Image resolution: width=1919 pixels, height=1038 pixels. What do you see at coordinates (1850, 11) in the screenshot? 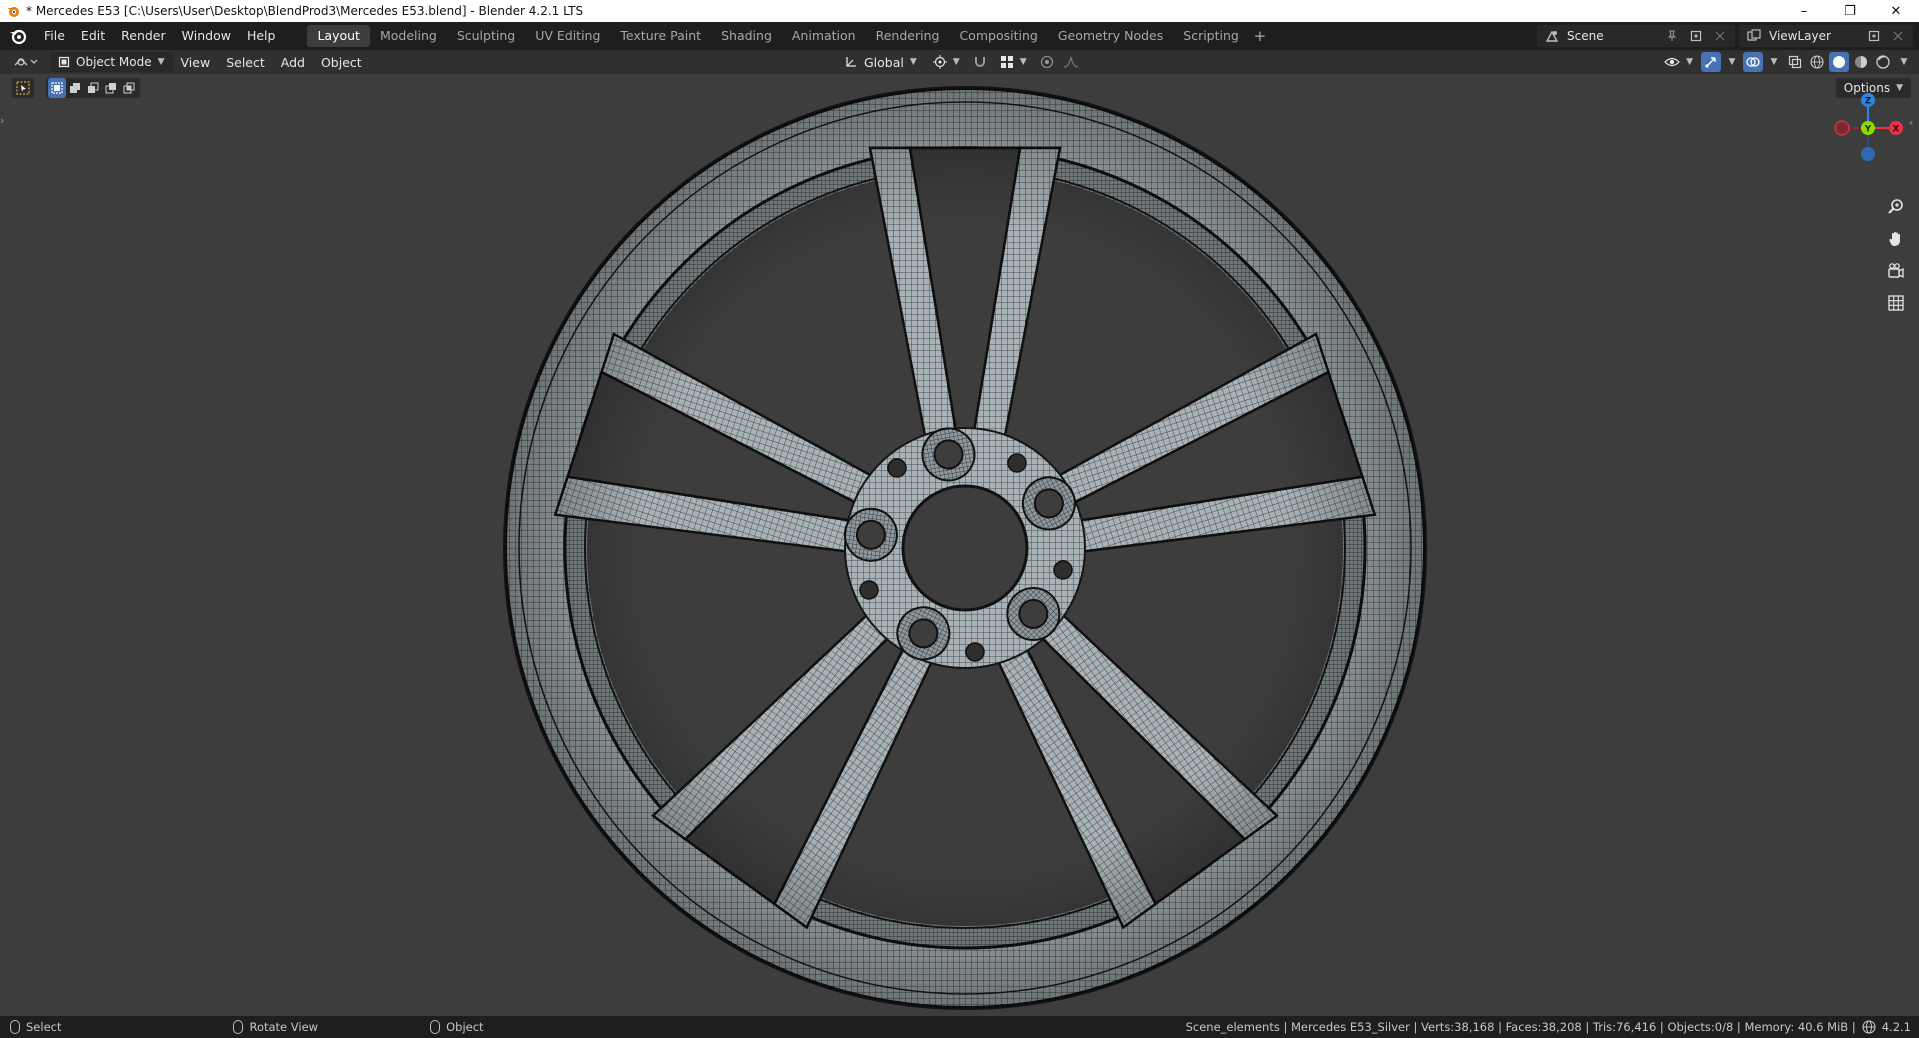
I see `maximize-button: ❐` at bounding box center [1850, 11].